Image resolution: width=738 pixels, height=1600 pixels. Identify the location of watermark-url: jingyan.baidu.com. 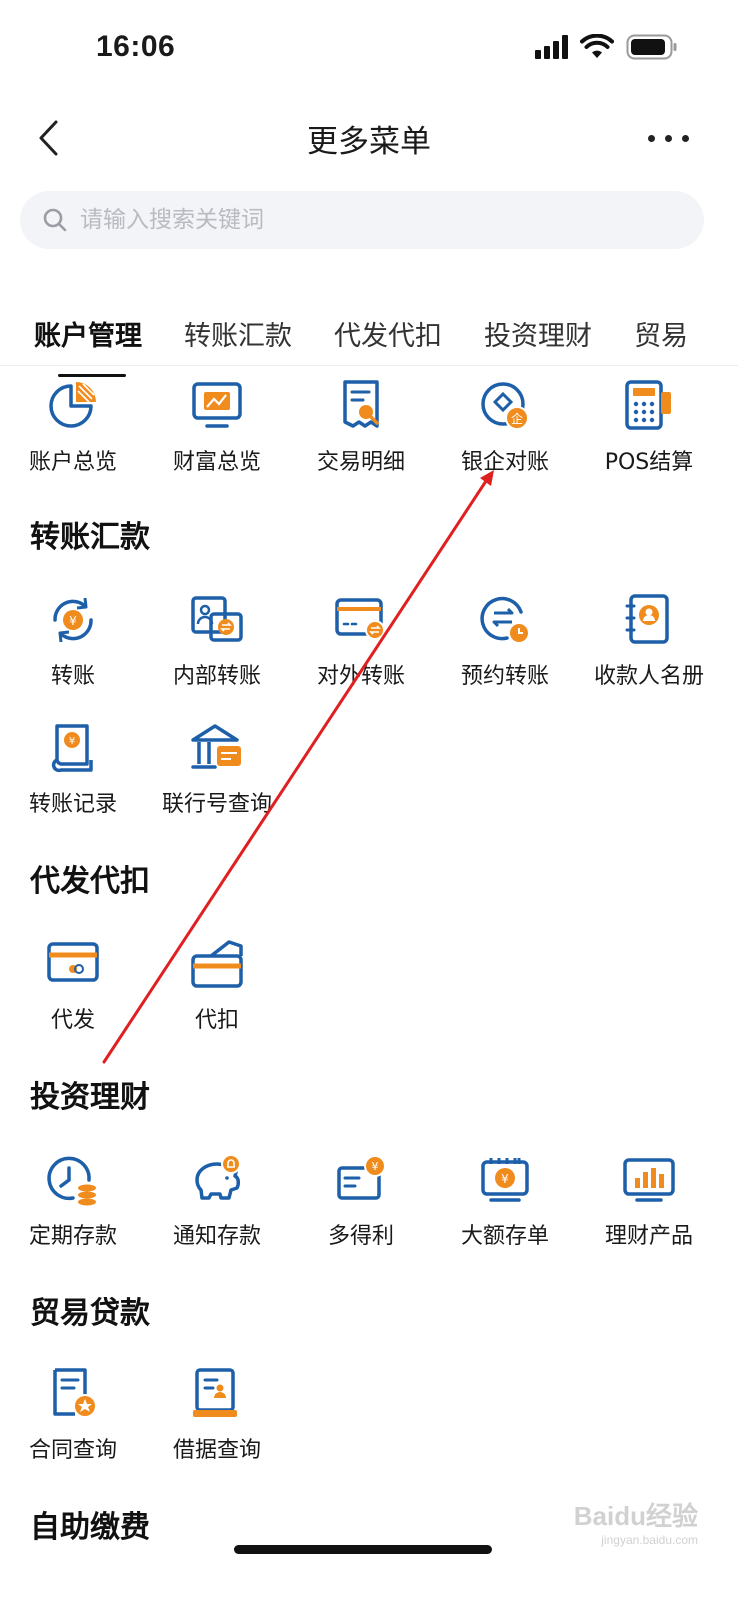
(649, 1540).